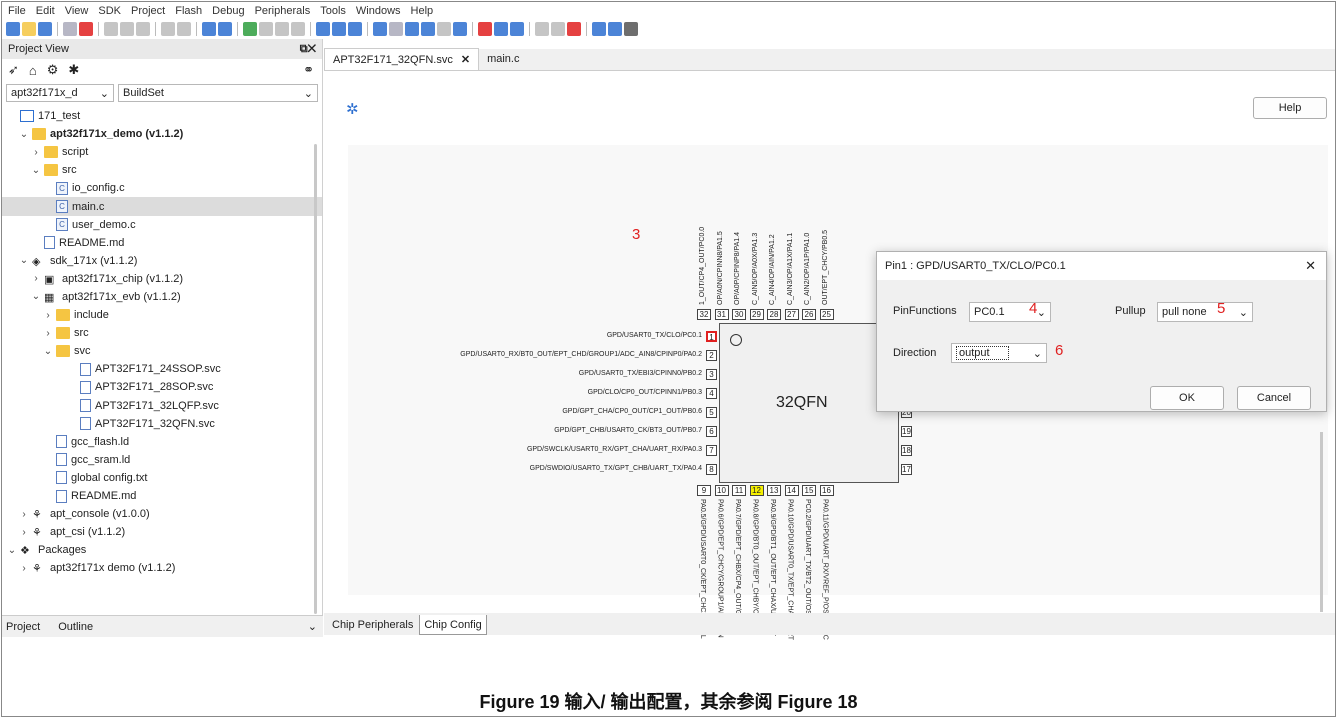 Image resolution: width=1337 pixels, height=718 pixels. What do you see at coordinates (162, 387) in the screenshot?
I see `tree-item: APT32F171_28SOP.svc` at bounding box center [162, 387].